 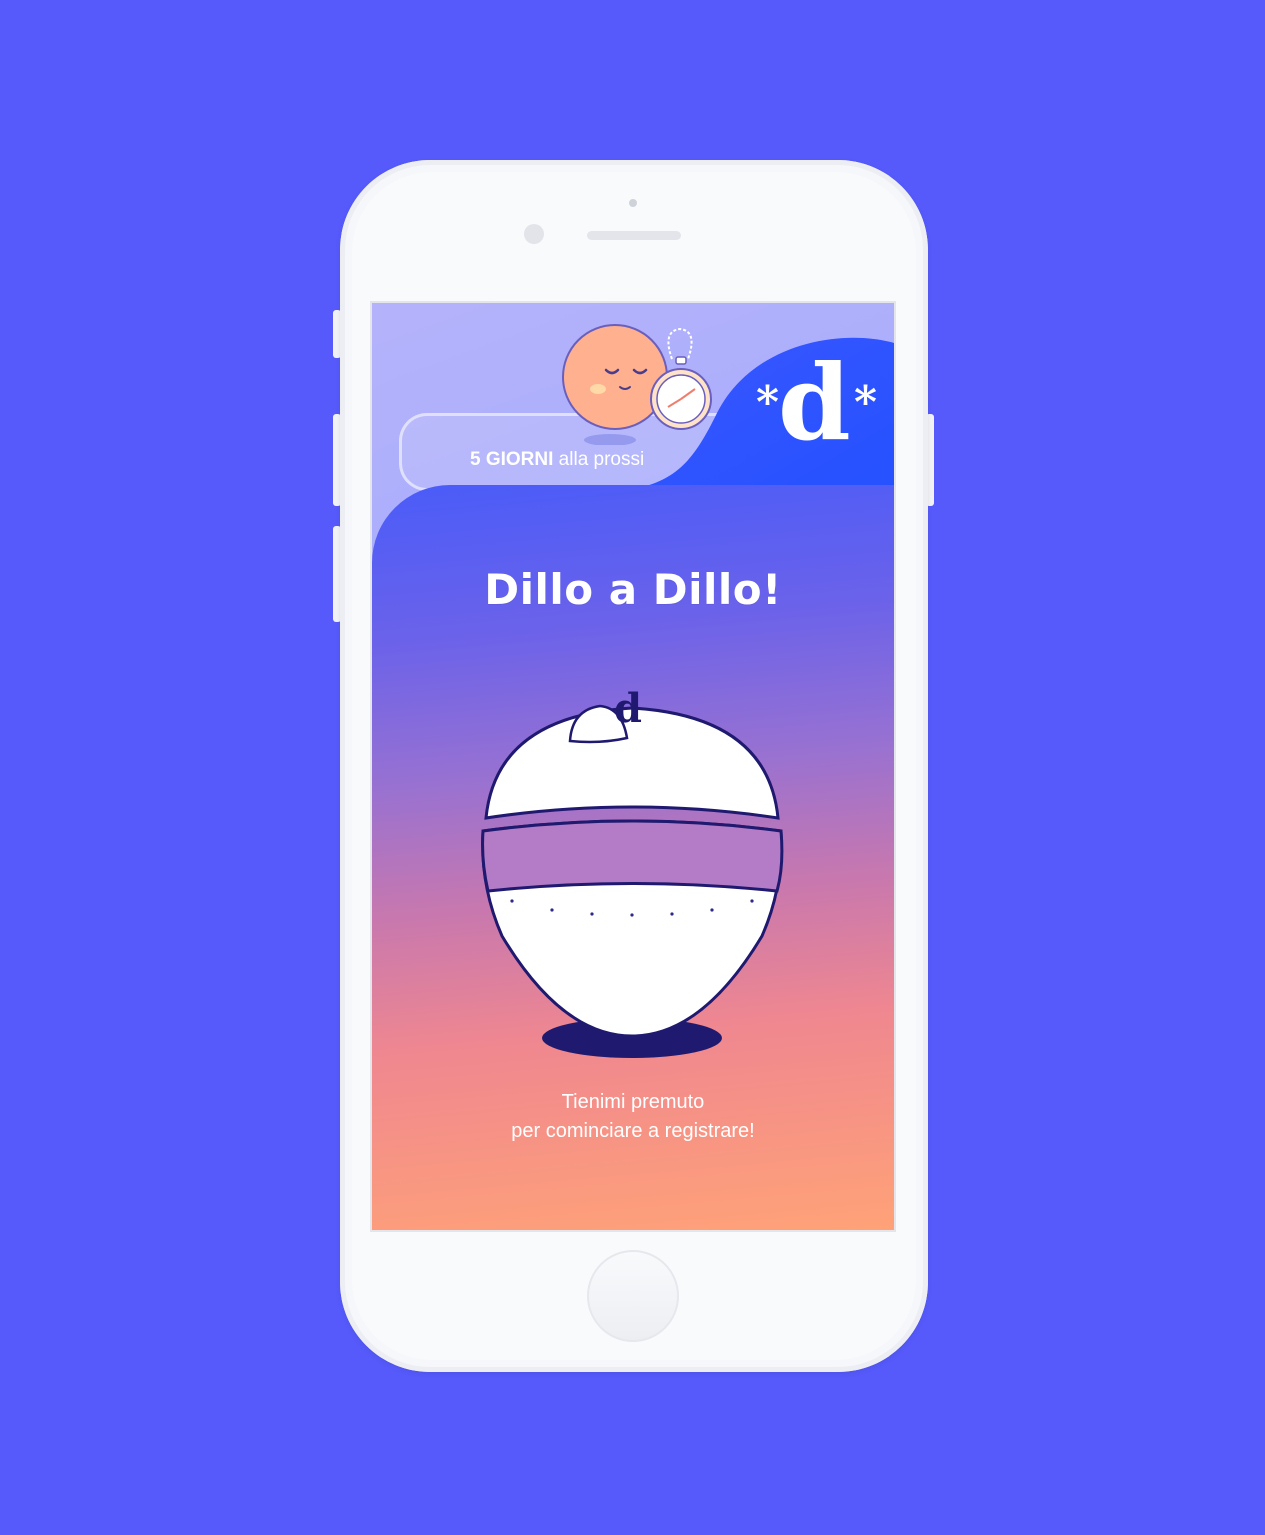 I want to click on record-ball-letter: d, so click(x=628, y=708).